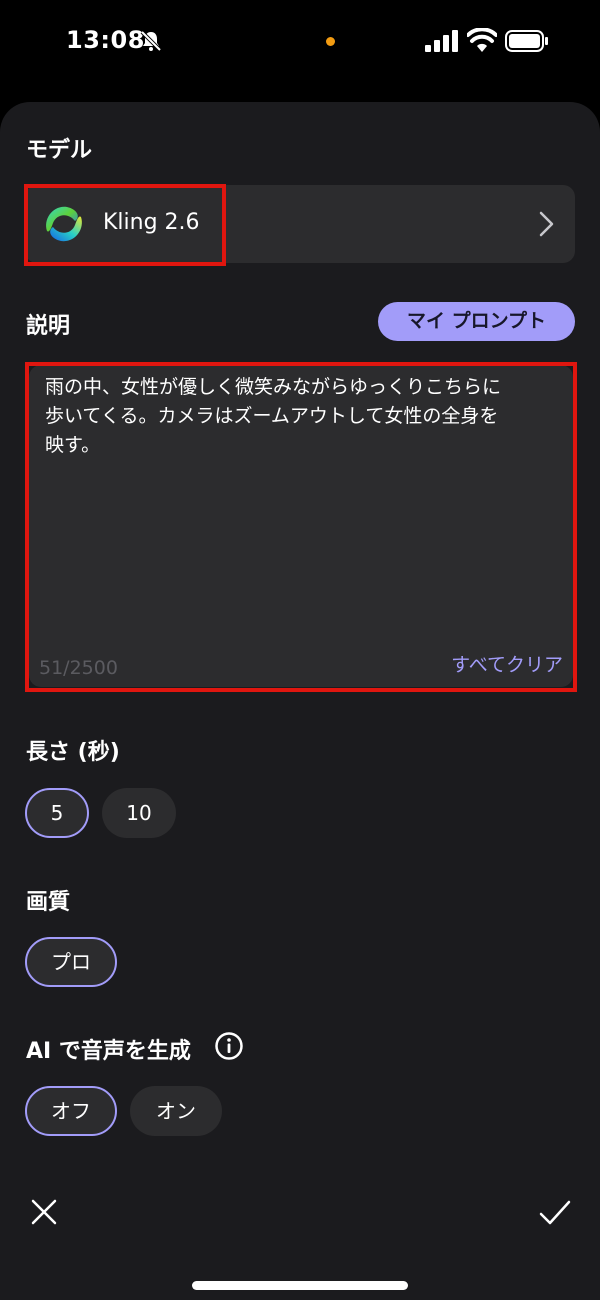 Image resolution: width=600 pixels, height=1300 pixels. I want to click on my-prompt-button: マイ プロンプト, so click(476, 321).